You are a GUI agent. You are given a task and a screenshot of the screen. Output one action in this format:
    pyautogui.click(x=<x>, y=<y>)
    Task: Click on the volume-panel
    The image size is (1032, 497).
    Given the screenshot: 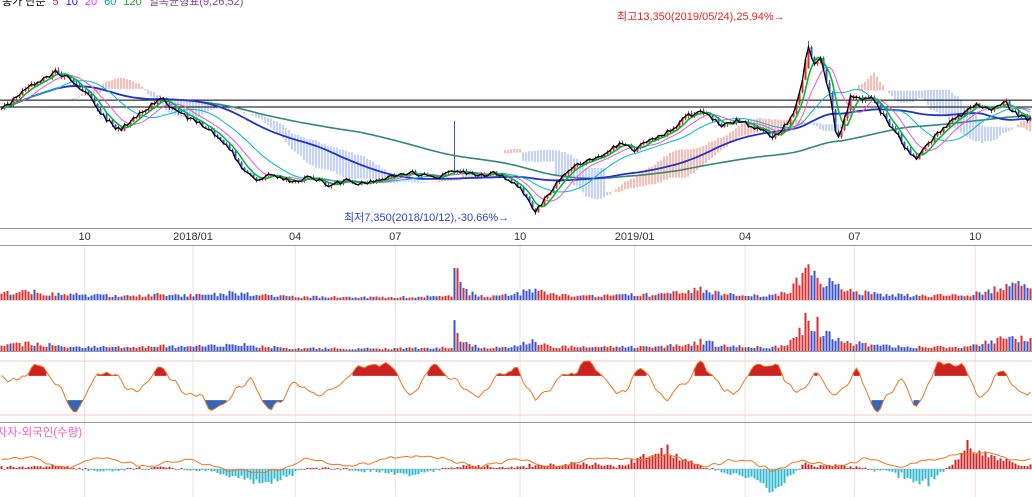 What is the action you would take?
    pyautogui.click(x=516, y=273)
    